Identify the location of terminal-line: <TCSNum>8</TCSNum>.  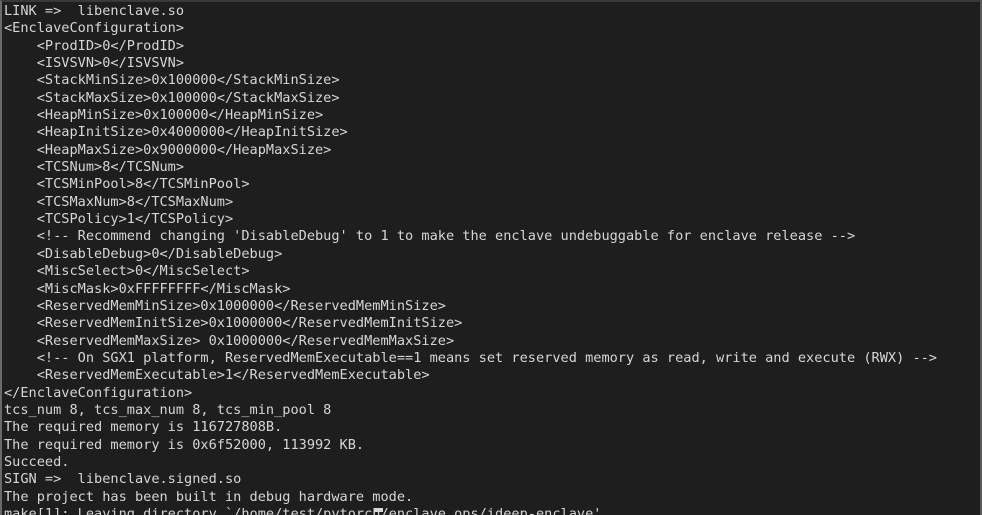
(94, 167).